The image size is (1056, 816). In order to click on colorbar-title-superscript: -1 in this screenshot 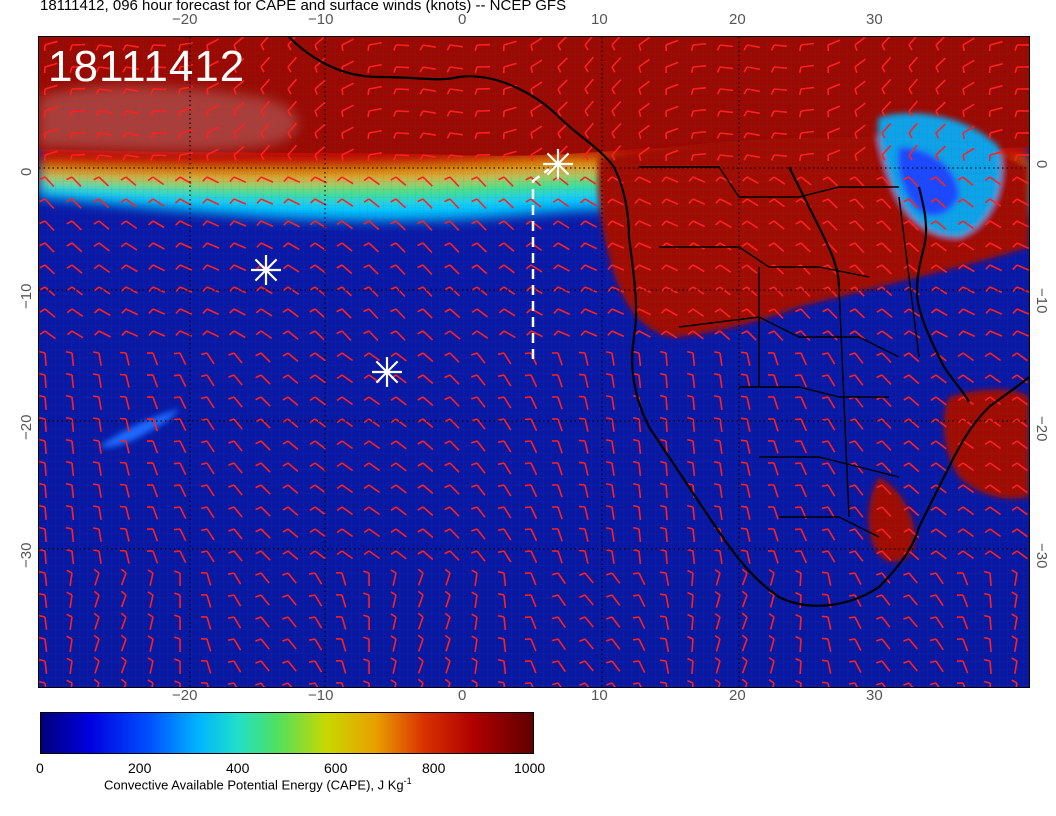, I will do `click(407, 781)`.